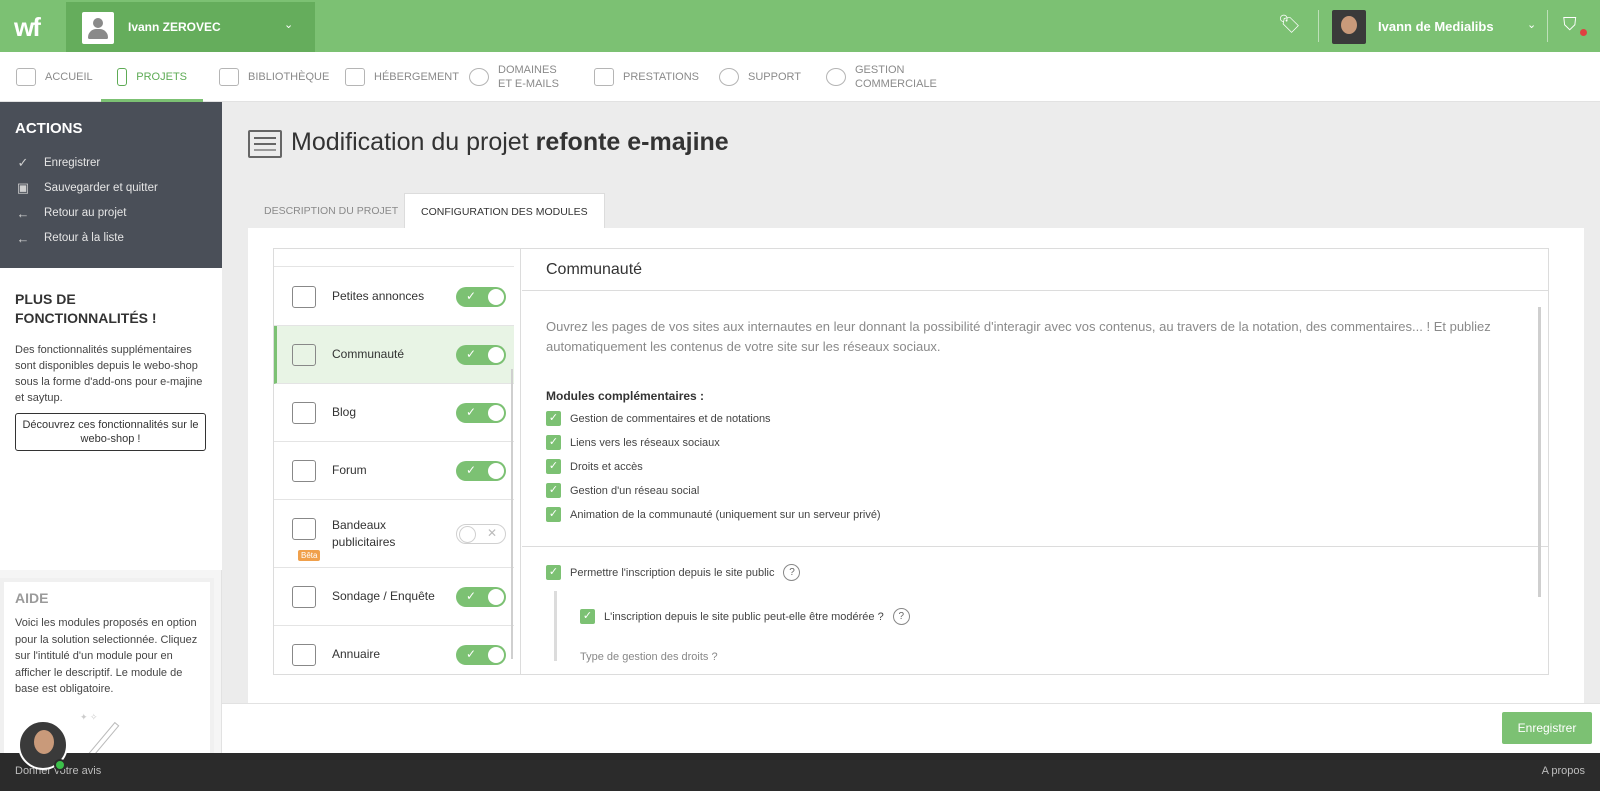 Image resolution: width=1600 pixels, height=791 pixels. Describe the element at coordinates (304, 296) in the screenshot. I see `classifieds-icon` at that location.